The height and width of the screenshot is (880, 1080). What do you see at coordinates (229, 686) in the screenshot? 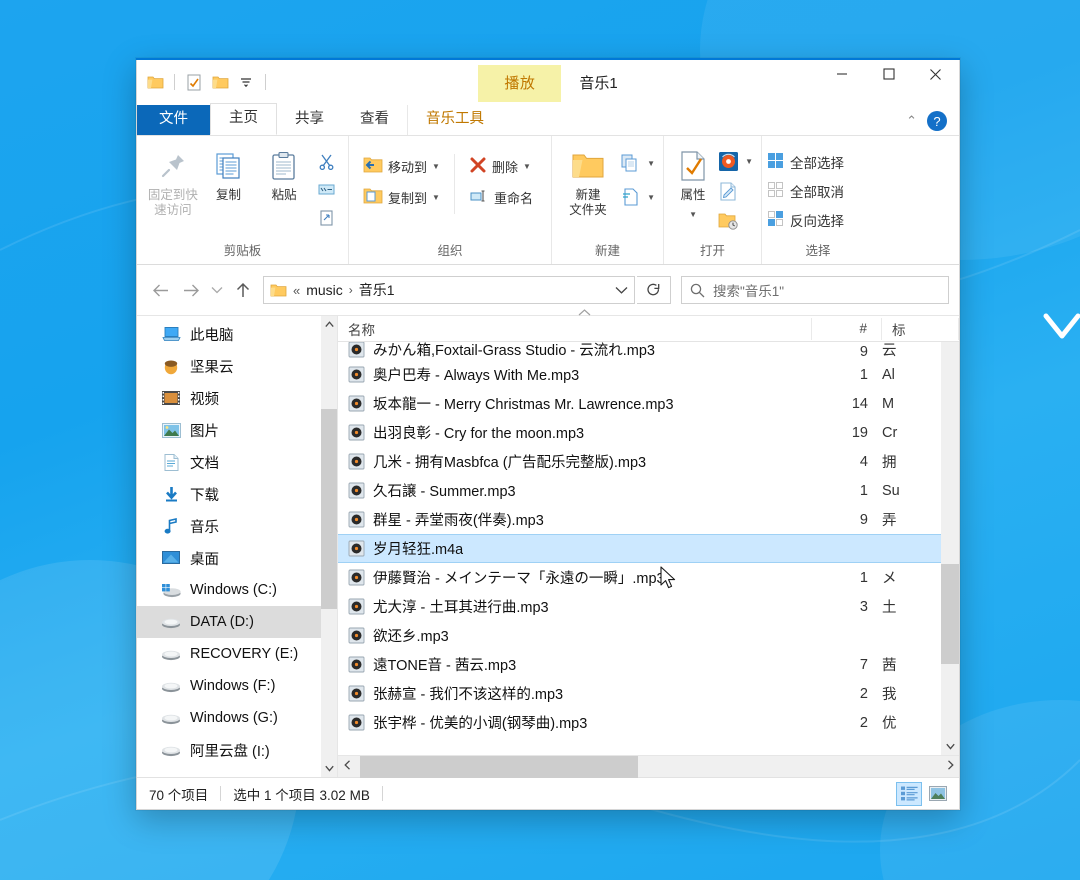
I see `sidebar-item-windows-f: Windows (F:)` at bounding box center [229, 686].